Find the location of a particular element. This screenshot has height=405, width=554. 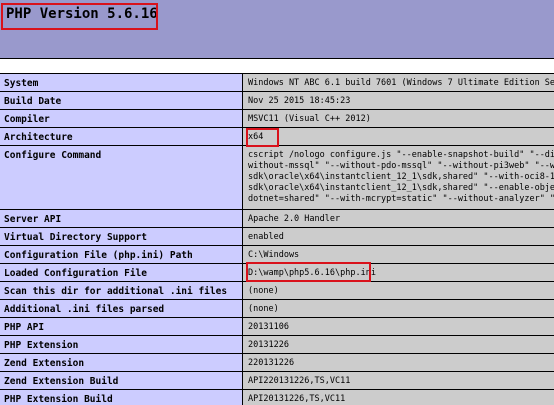

table-row: Server API Apache 2.0 Handler is located at coordinates (277, 218).